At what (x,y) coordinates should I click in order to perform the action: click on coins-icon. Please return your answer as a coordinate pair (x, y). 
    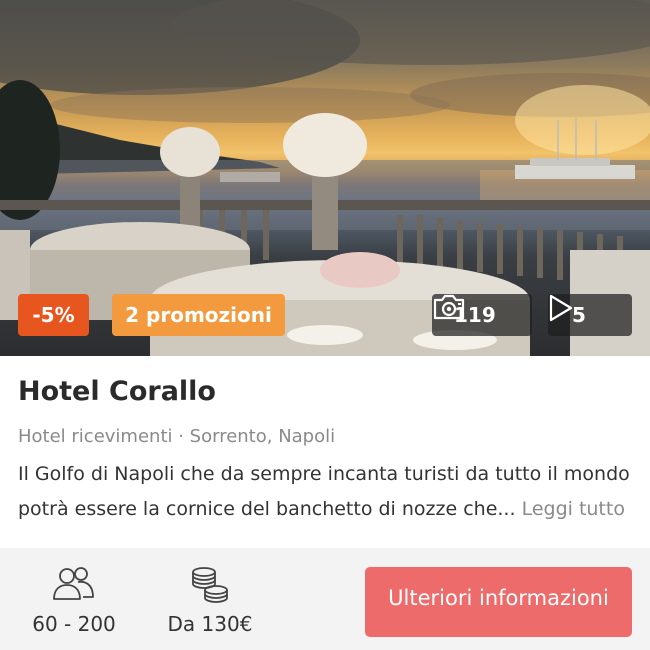
    Looking at the image, I should click on (210, 587).